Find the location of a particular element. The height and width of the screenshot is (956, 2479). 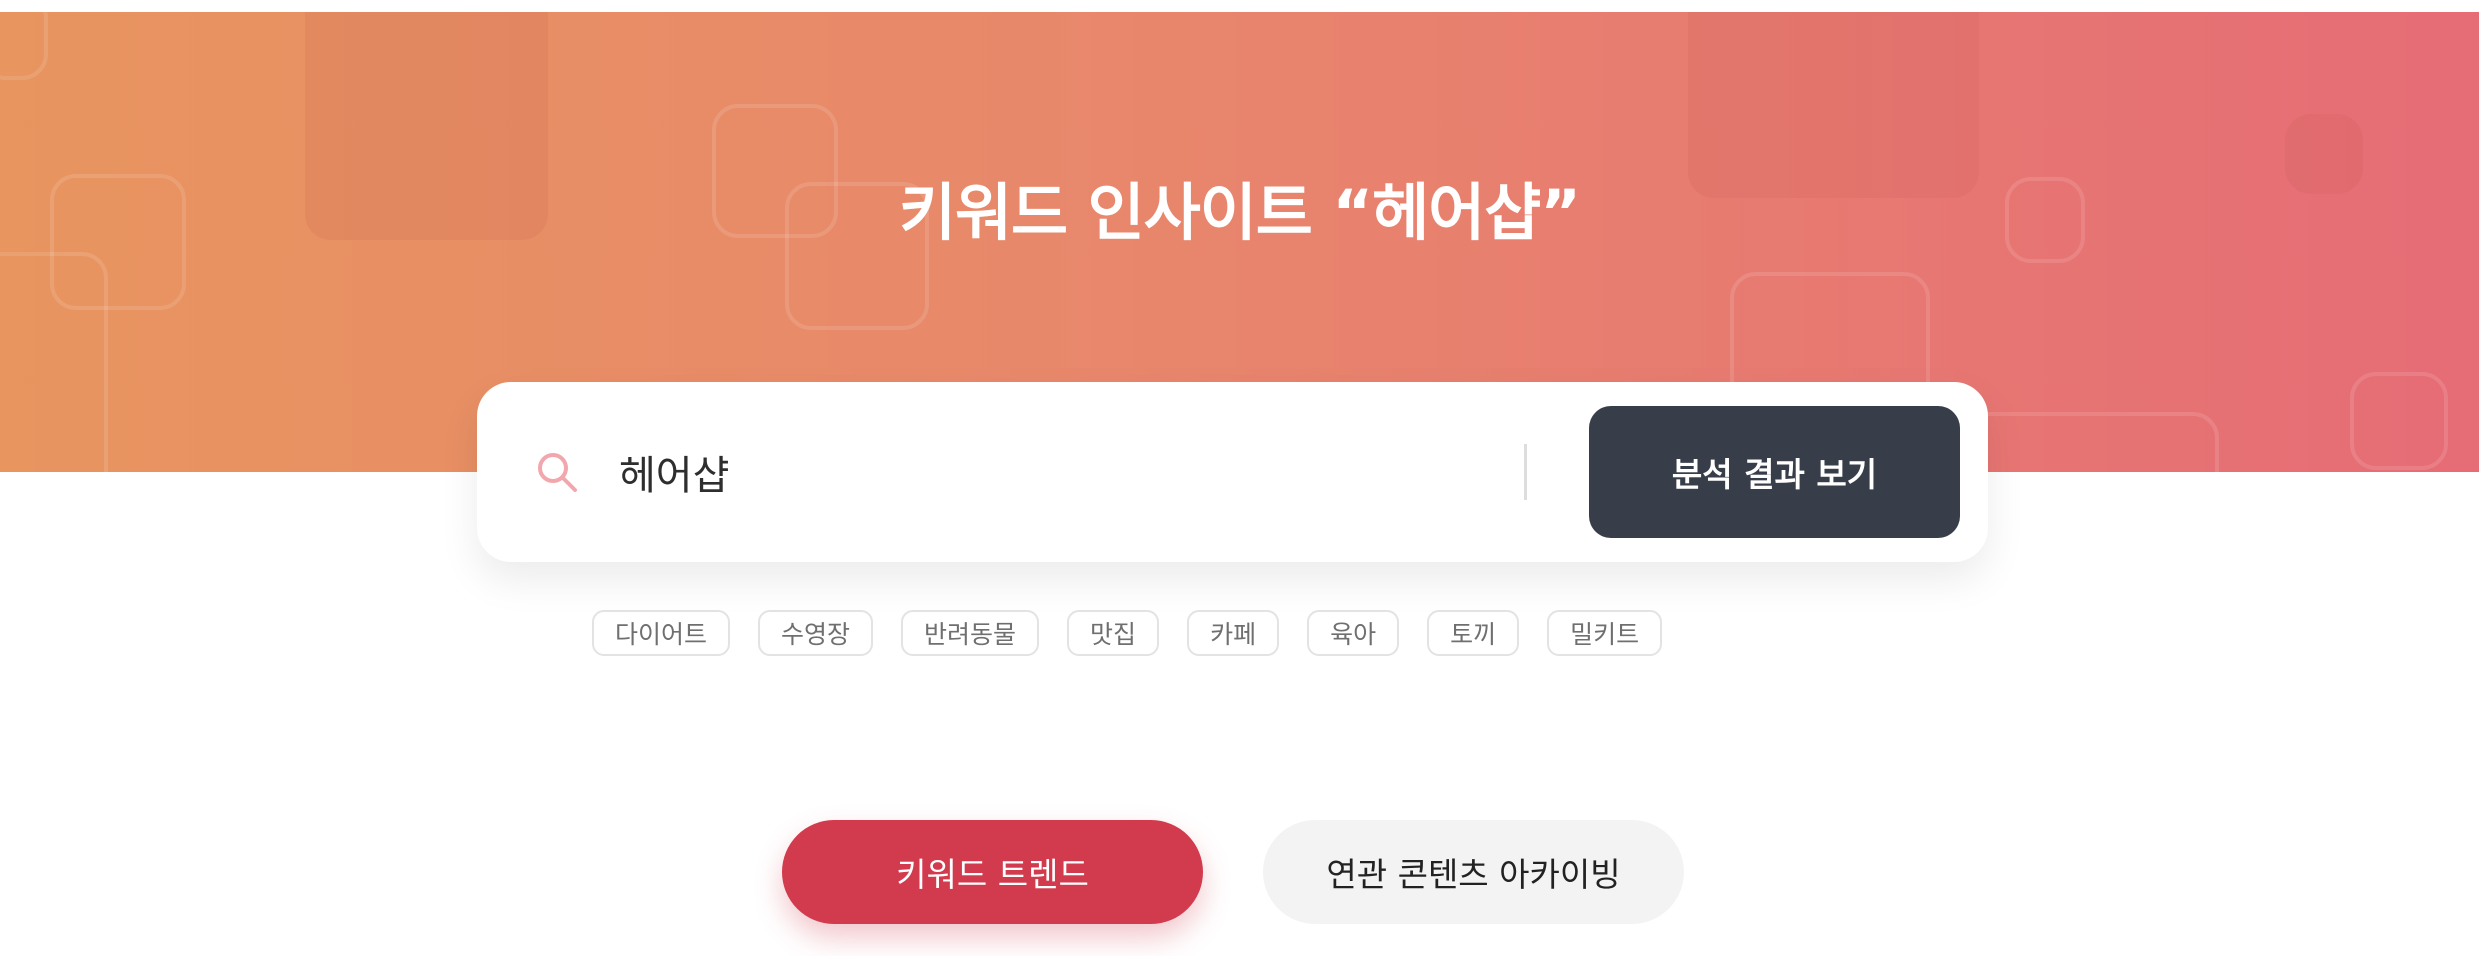

keyword-tag: 맛집 is located at coordinates (1113, 633).